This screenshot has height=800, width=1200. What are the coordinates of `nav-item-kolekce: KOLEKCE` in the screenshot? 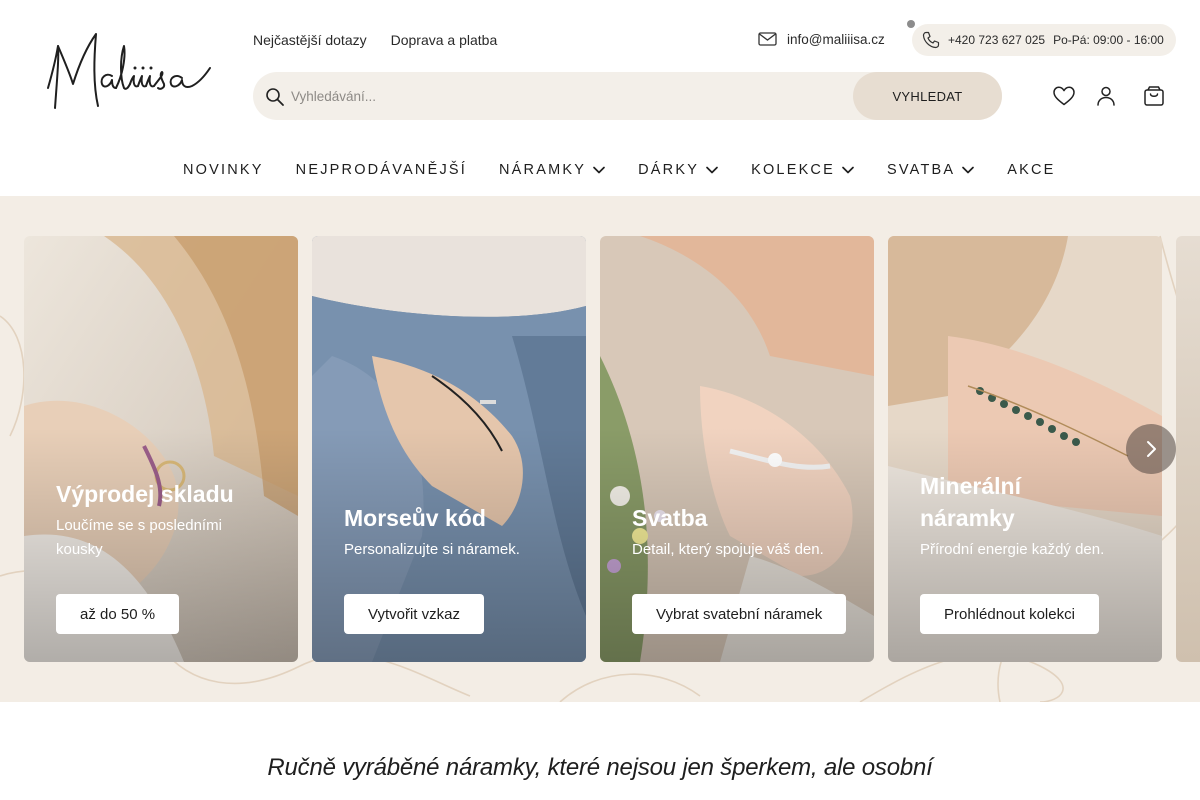 It's located at (803, 170).